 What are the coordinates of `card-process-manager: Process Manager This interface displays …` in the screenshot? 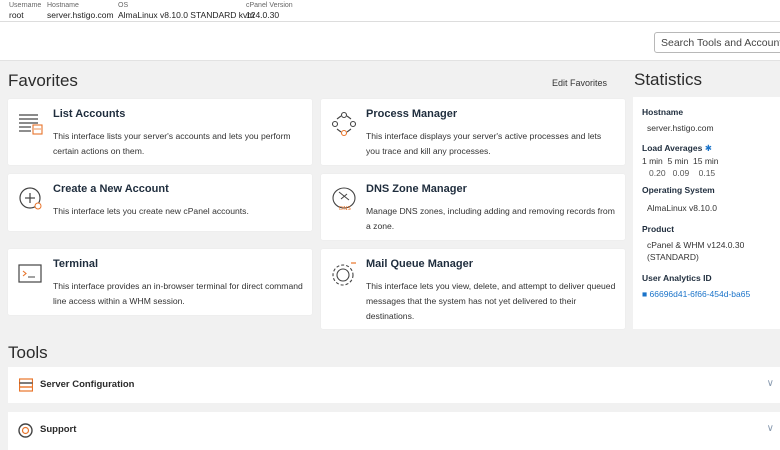 It's located at (473, 132).